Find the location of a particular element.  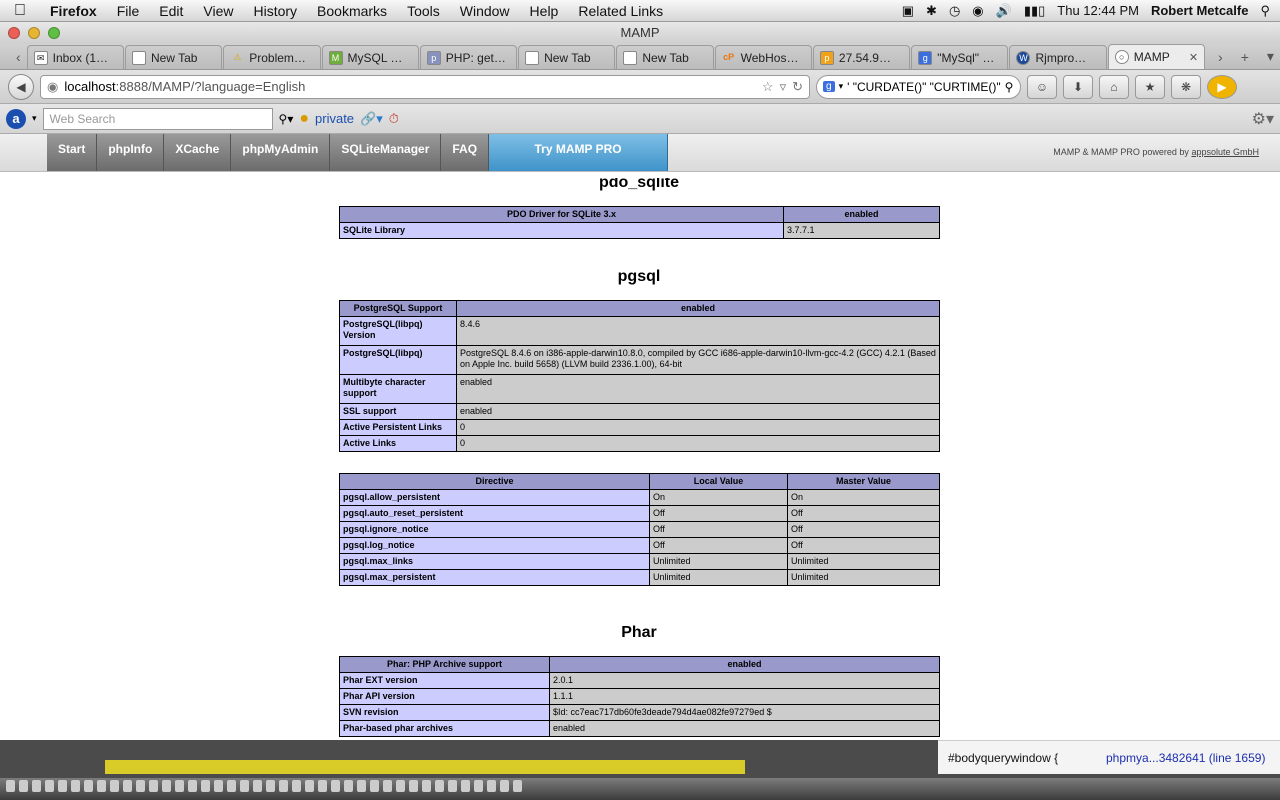

volume-icon: 🔊 is located at coordinates (1004, 11).